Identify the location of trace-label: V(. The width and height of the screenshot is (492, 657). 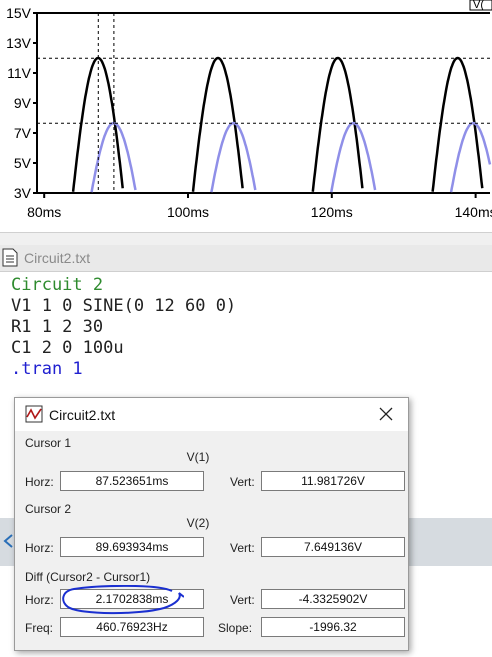
(478, 5).